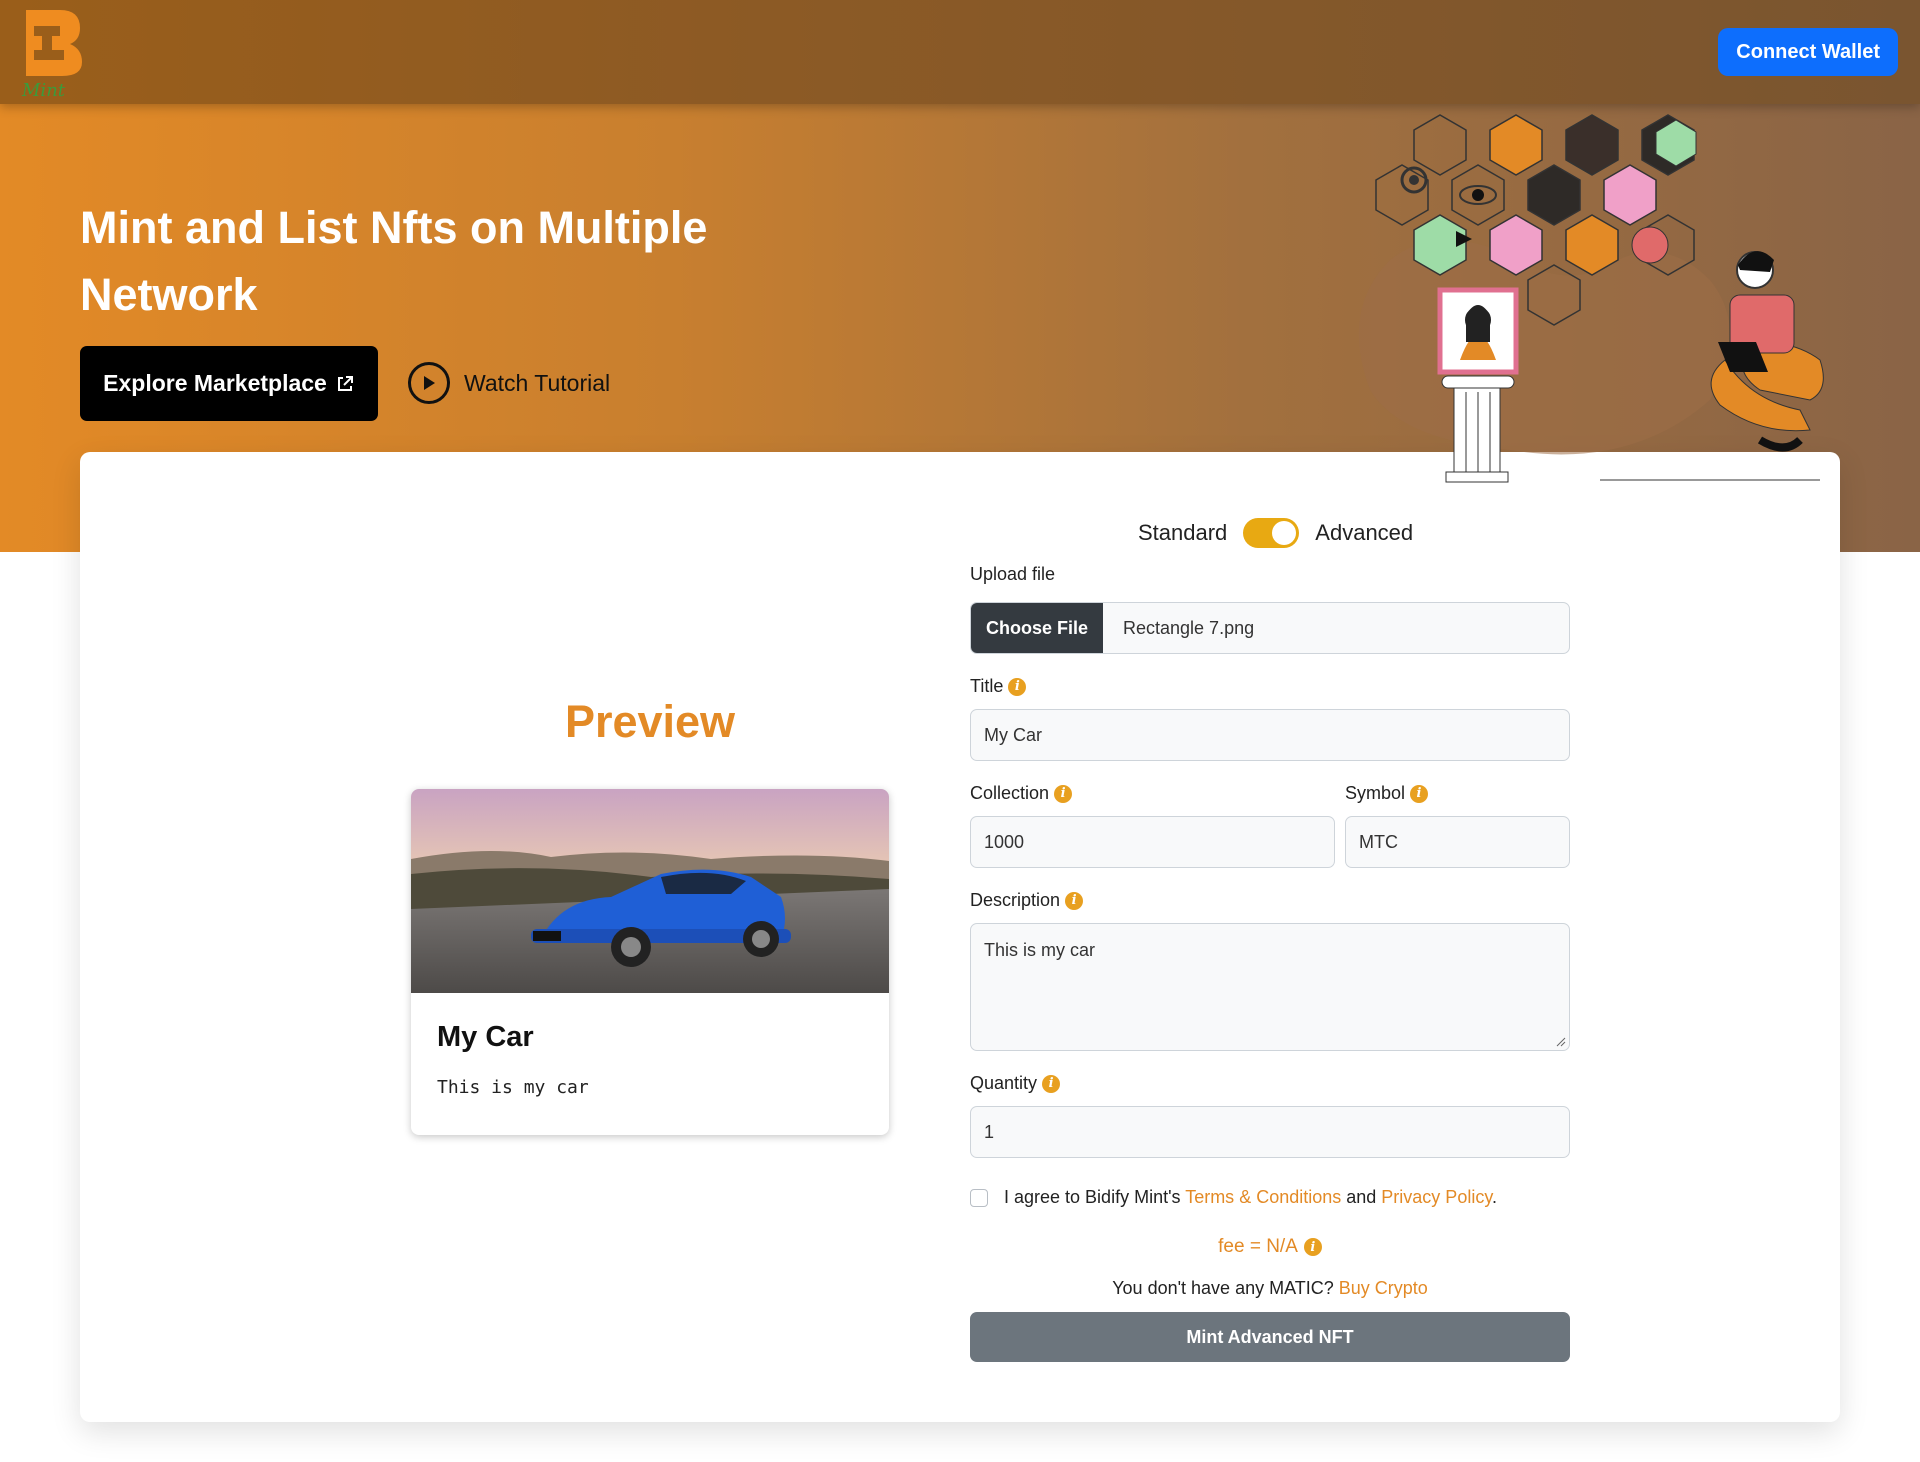  Describe the element at coordinates (1270, 628) in the screenshot. I see `file-upload-input: Choose File Rectangle 7.png` at that location.